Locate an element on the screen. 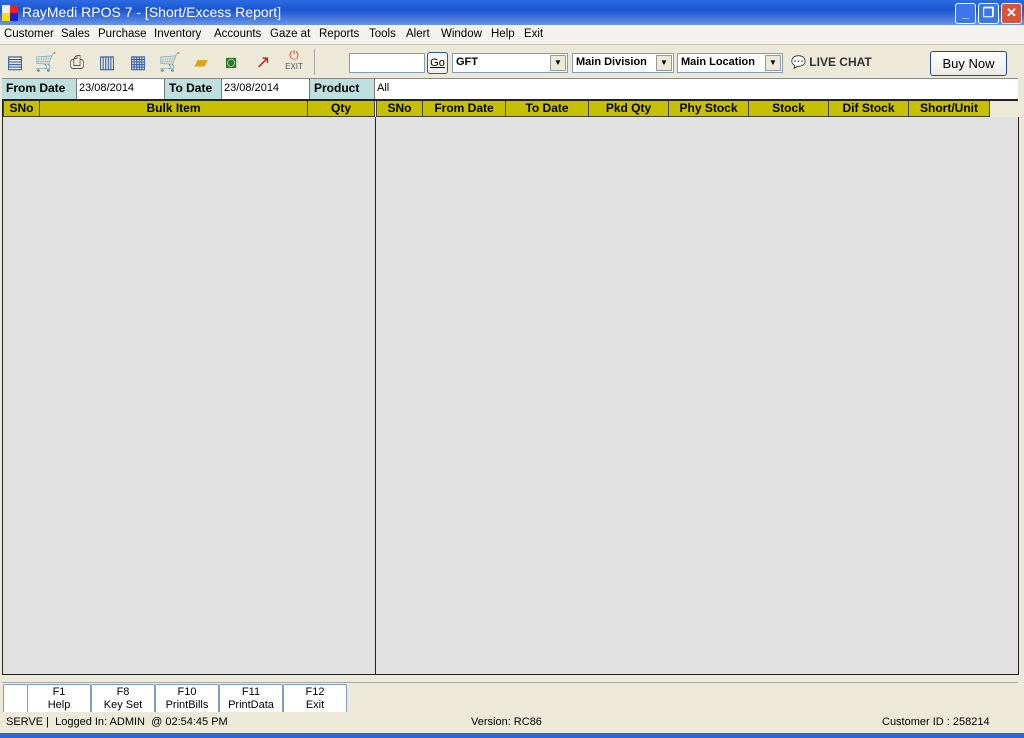  fkey-key: F8 is located at coordinates (123, 692).